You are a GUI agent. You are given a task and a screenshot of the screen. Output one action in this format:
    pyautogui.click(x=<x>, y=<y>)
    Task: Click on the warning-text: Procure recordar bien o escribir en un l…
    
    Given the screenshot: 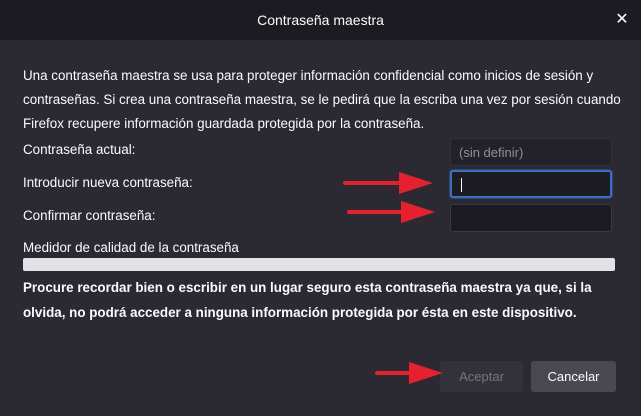 What is the action you would take?
    pyautogui.click(x=307, y=300)
    